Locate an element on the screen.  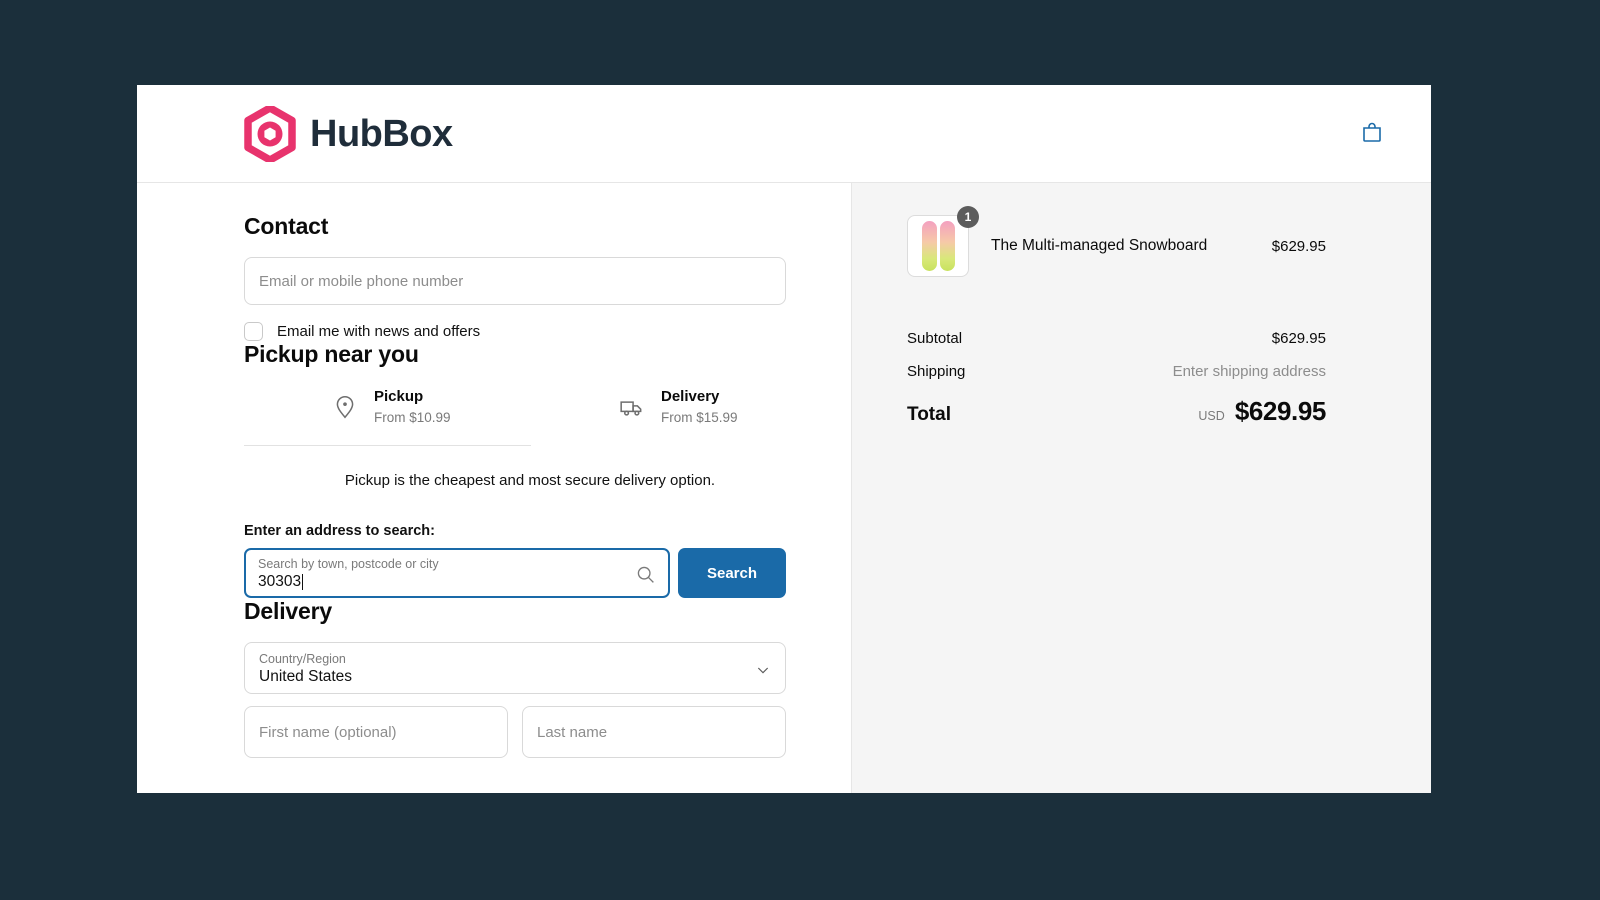
grand-total-label: Total is located at coordinates (929, 414).